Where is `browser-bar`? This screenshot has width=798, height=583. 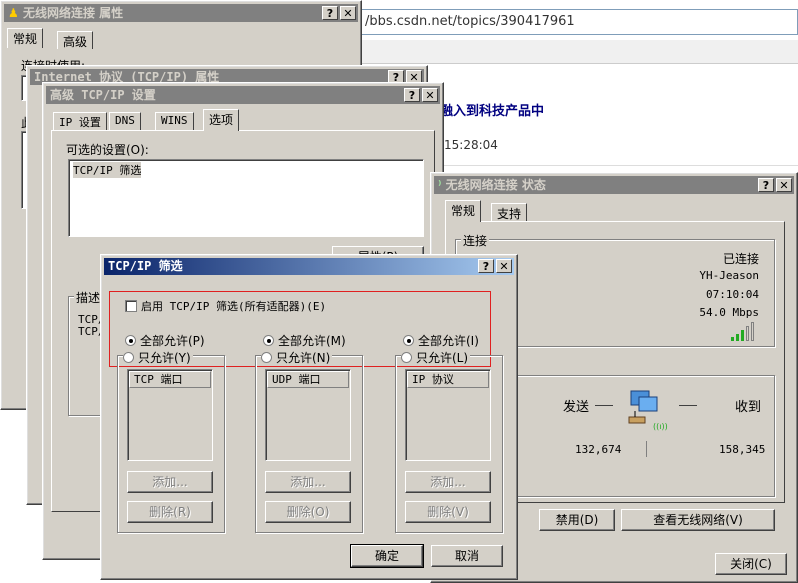
browser-bar is located at coordinates (579, 52).